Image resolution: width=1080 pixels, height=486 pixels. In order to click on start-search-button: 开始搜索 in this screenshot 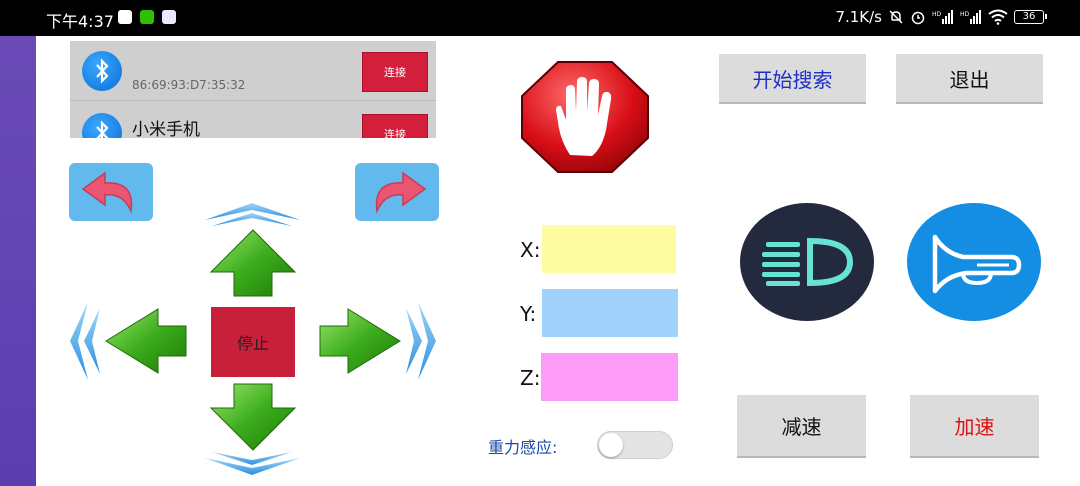, I will do `click(792, 79)`.